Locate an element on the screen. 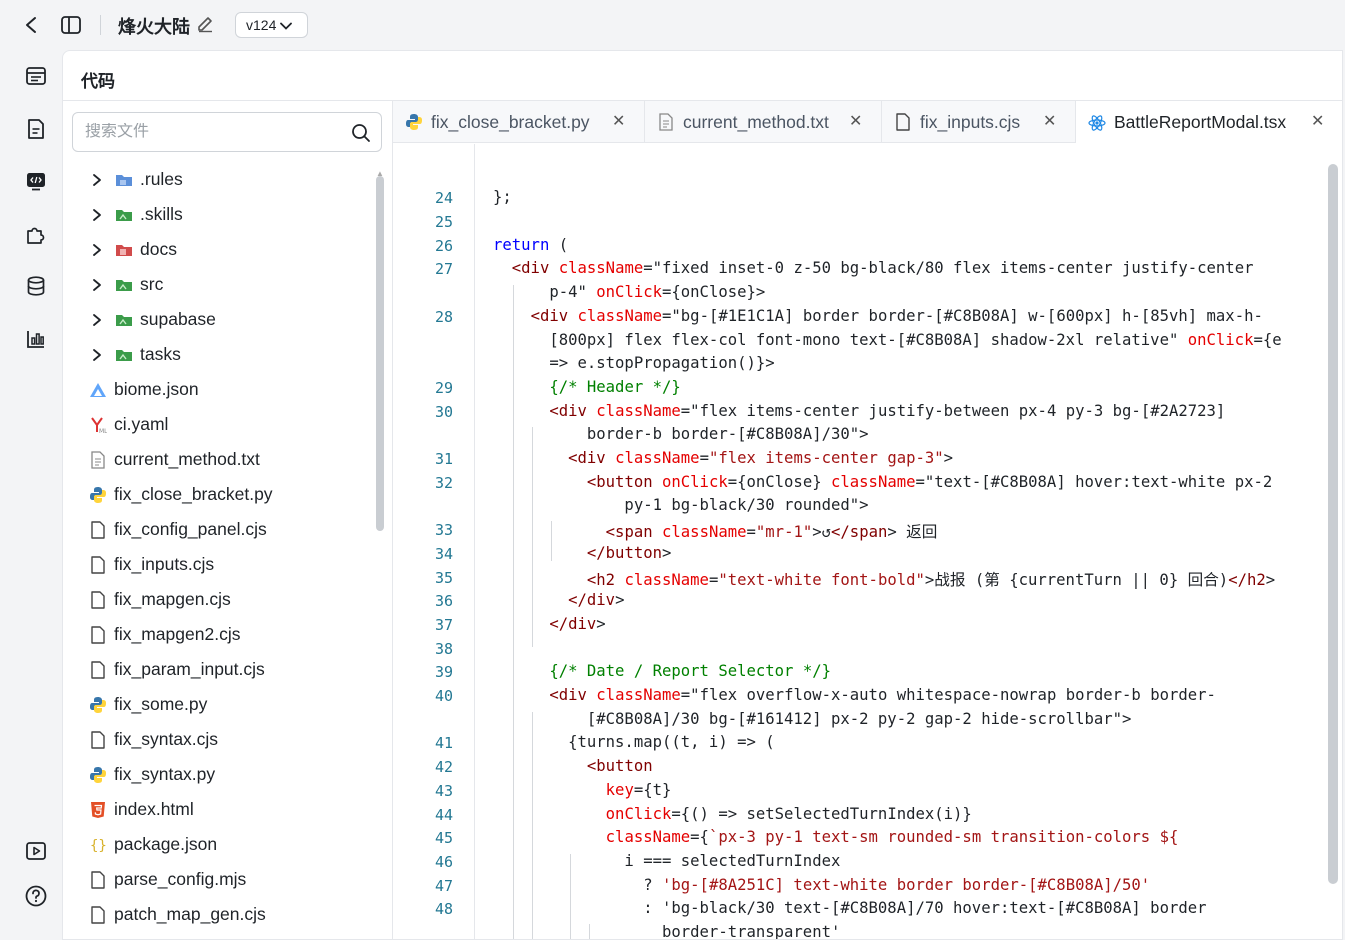 The image size is (1345, 940). search-box is located at coordinates (227, 132).